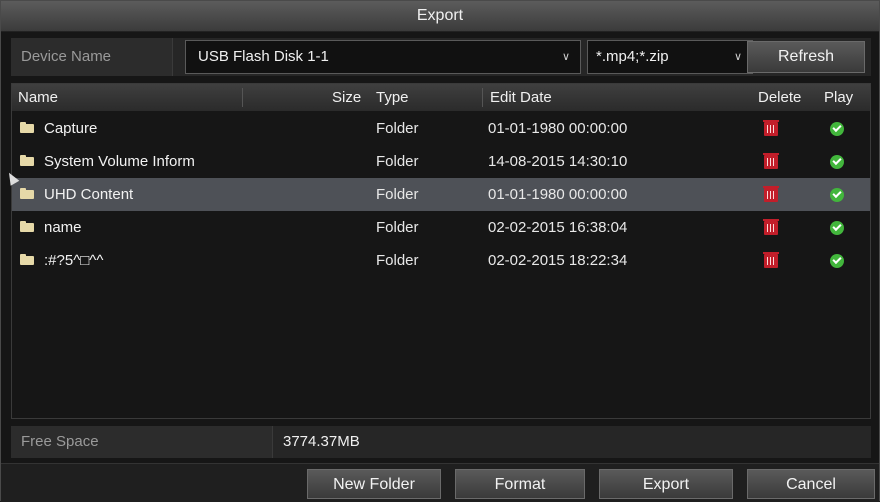 This screenshot has height=502, width=880. Describe the element at coordinates (374, 484) in the screenshot. I see `new-folder-button: New Folder` at that location.